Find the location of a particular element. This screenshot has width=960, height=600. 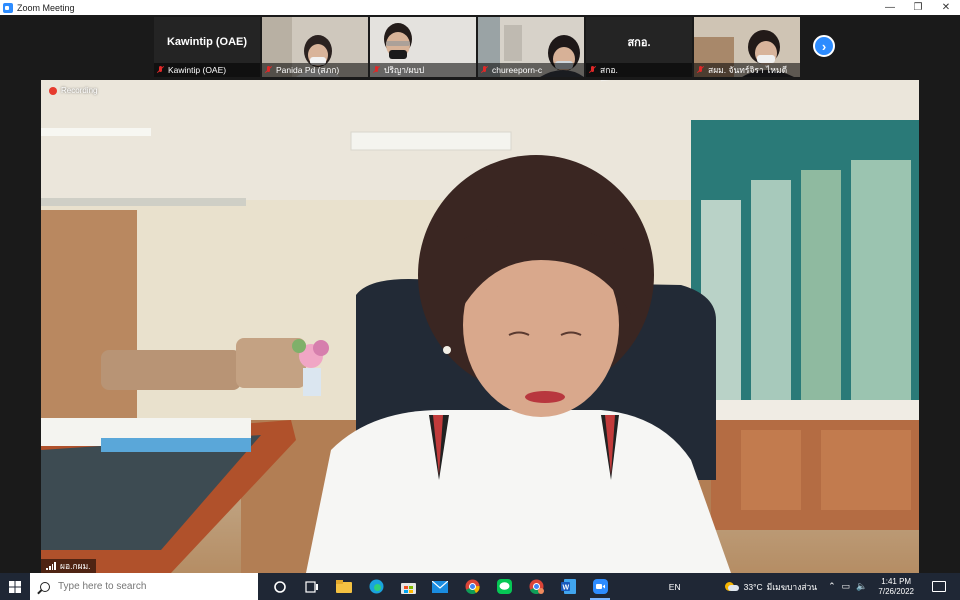

taskbar-clock: 1:41 PM 7/26/2022 is located at coordinates (896, 587).